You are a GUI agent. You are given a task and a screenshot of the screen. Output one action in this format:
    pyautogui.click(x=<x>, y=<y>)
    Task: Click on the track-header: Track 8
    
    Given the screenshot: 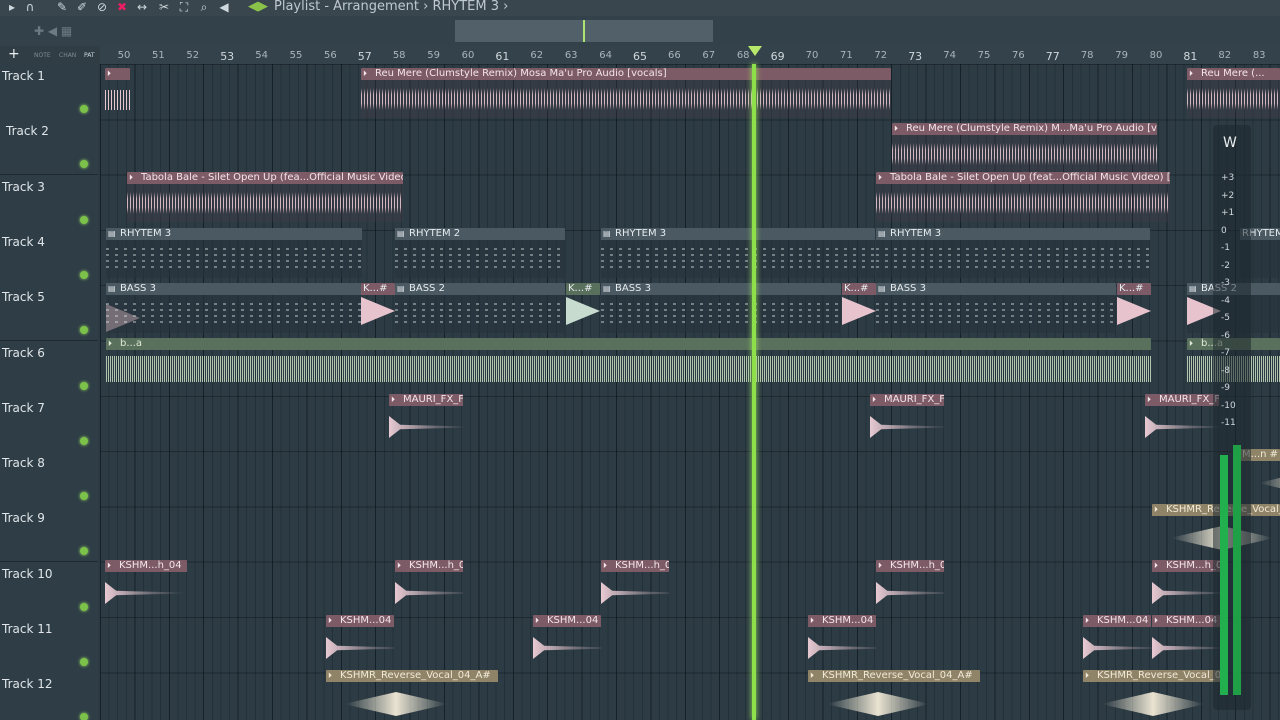 What is the action you would take?
    pyautogui.click(x=49, y=479)
    